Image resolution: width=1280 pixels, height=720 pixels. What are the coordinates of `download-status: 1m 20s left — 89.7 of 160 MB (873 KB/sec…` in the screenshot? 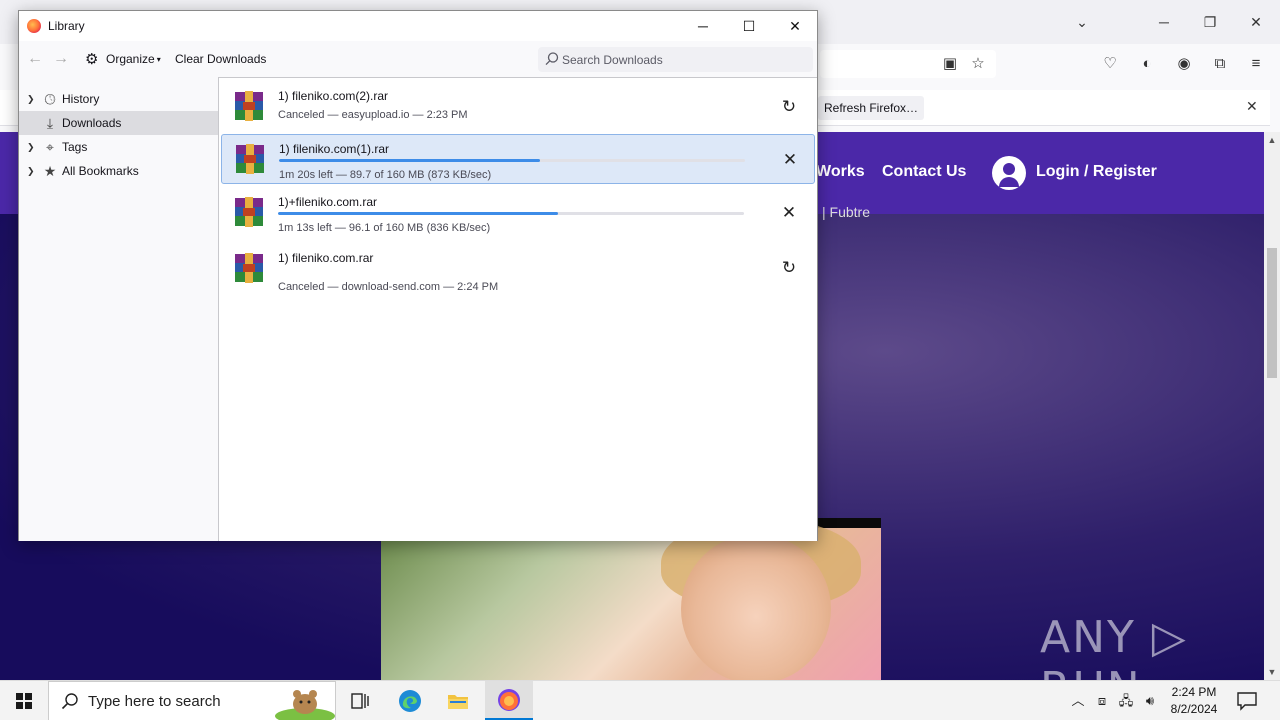 It's located at (385, 175).